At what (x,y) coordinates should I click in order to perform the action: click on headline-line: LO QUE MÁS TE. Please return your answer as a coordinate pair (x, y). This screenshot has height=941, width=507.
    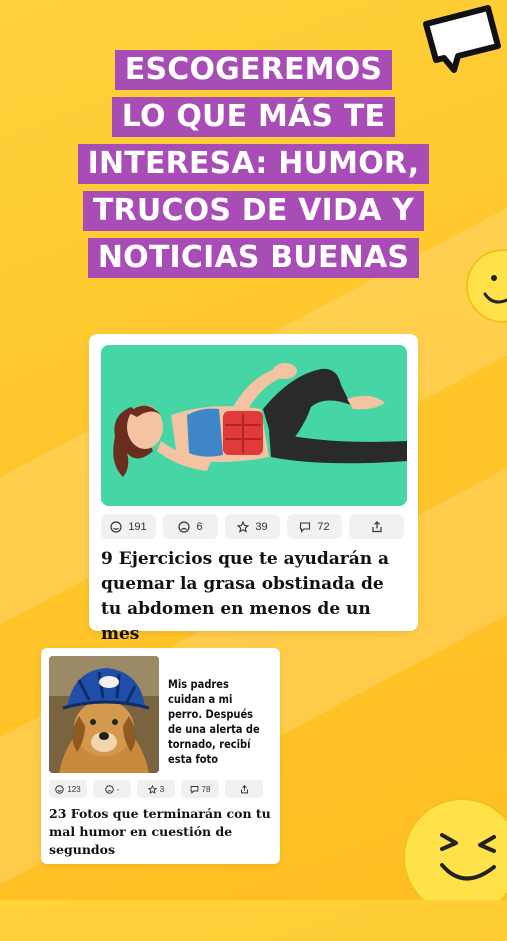
    Looking at the image, I should click on (253, 117).